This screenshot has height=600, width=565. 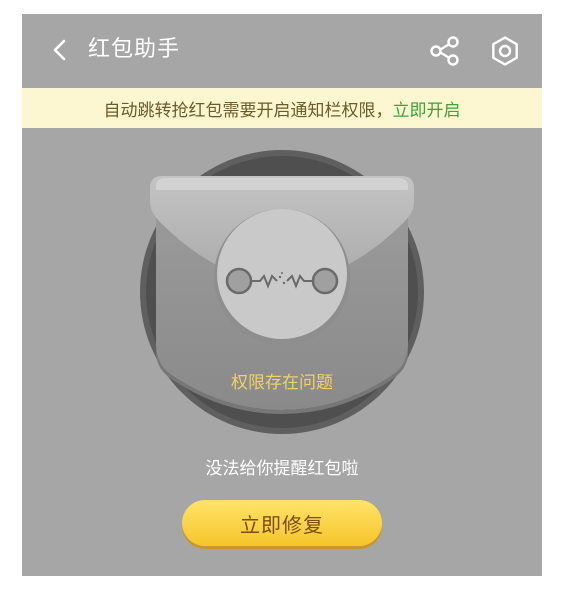 I want to click on share-button, so click(x=445, y=51).